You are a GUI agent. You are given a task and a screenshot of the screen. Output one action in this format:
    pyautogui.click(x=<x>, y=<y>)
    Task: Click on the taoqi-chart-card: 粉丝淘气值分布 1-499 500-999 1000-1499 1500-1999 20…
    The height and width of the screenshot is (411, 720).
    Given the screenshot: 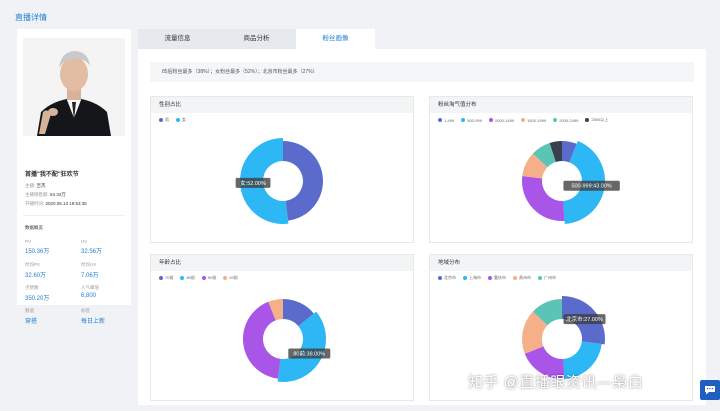 What is the action you would take?
    pyautogui.click(x=561, y=169)
    